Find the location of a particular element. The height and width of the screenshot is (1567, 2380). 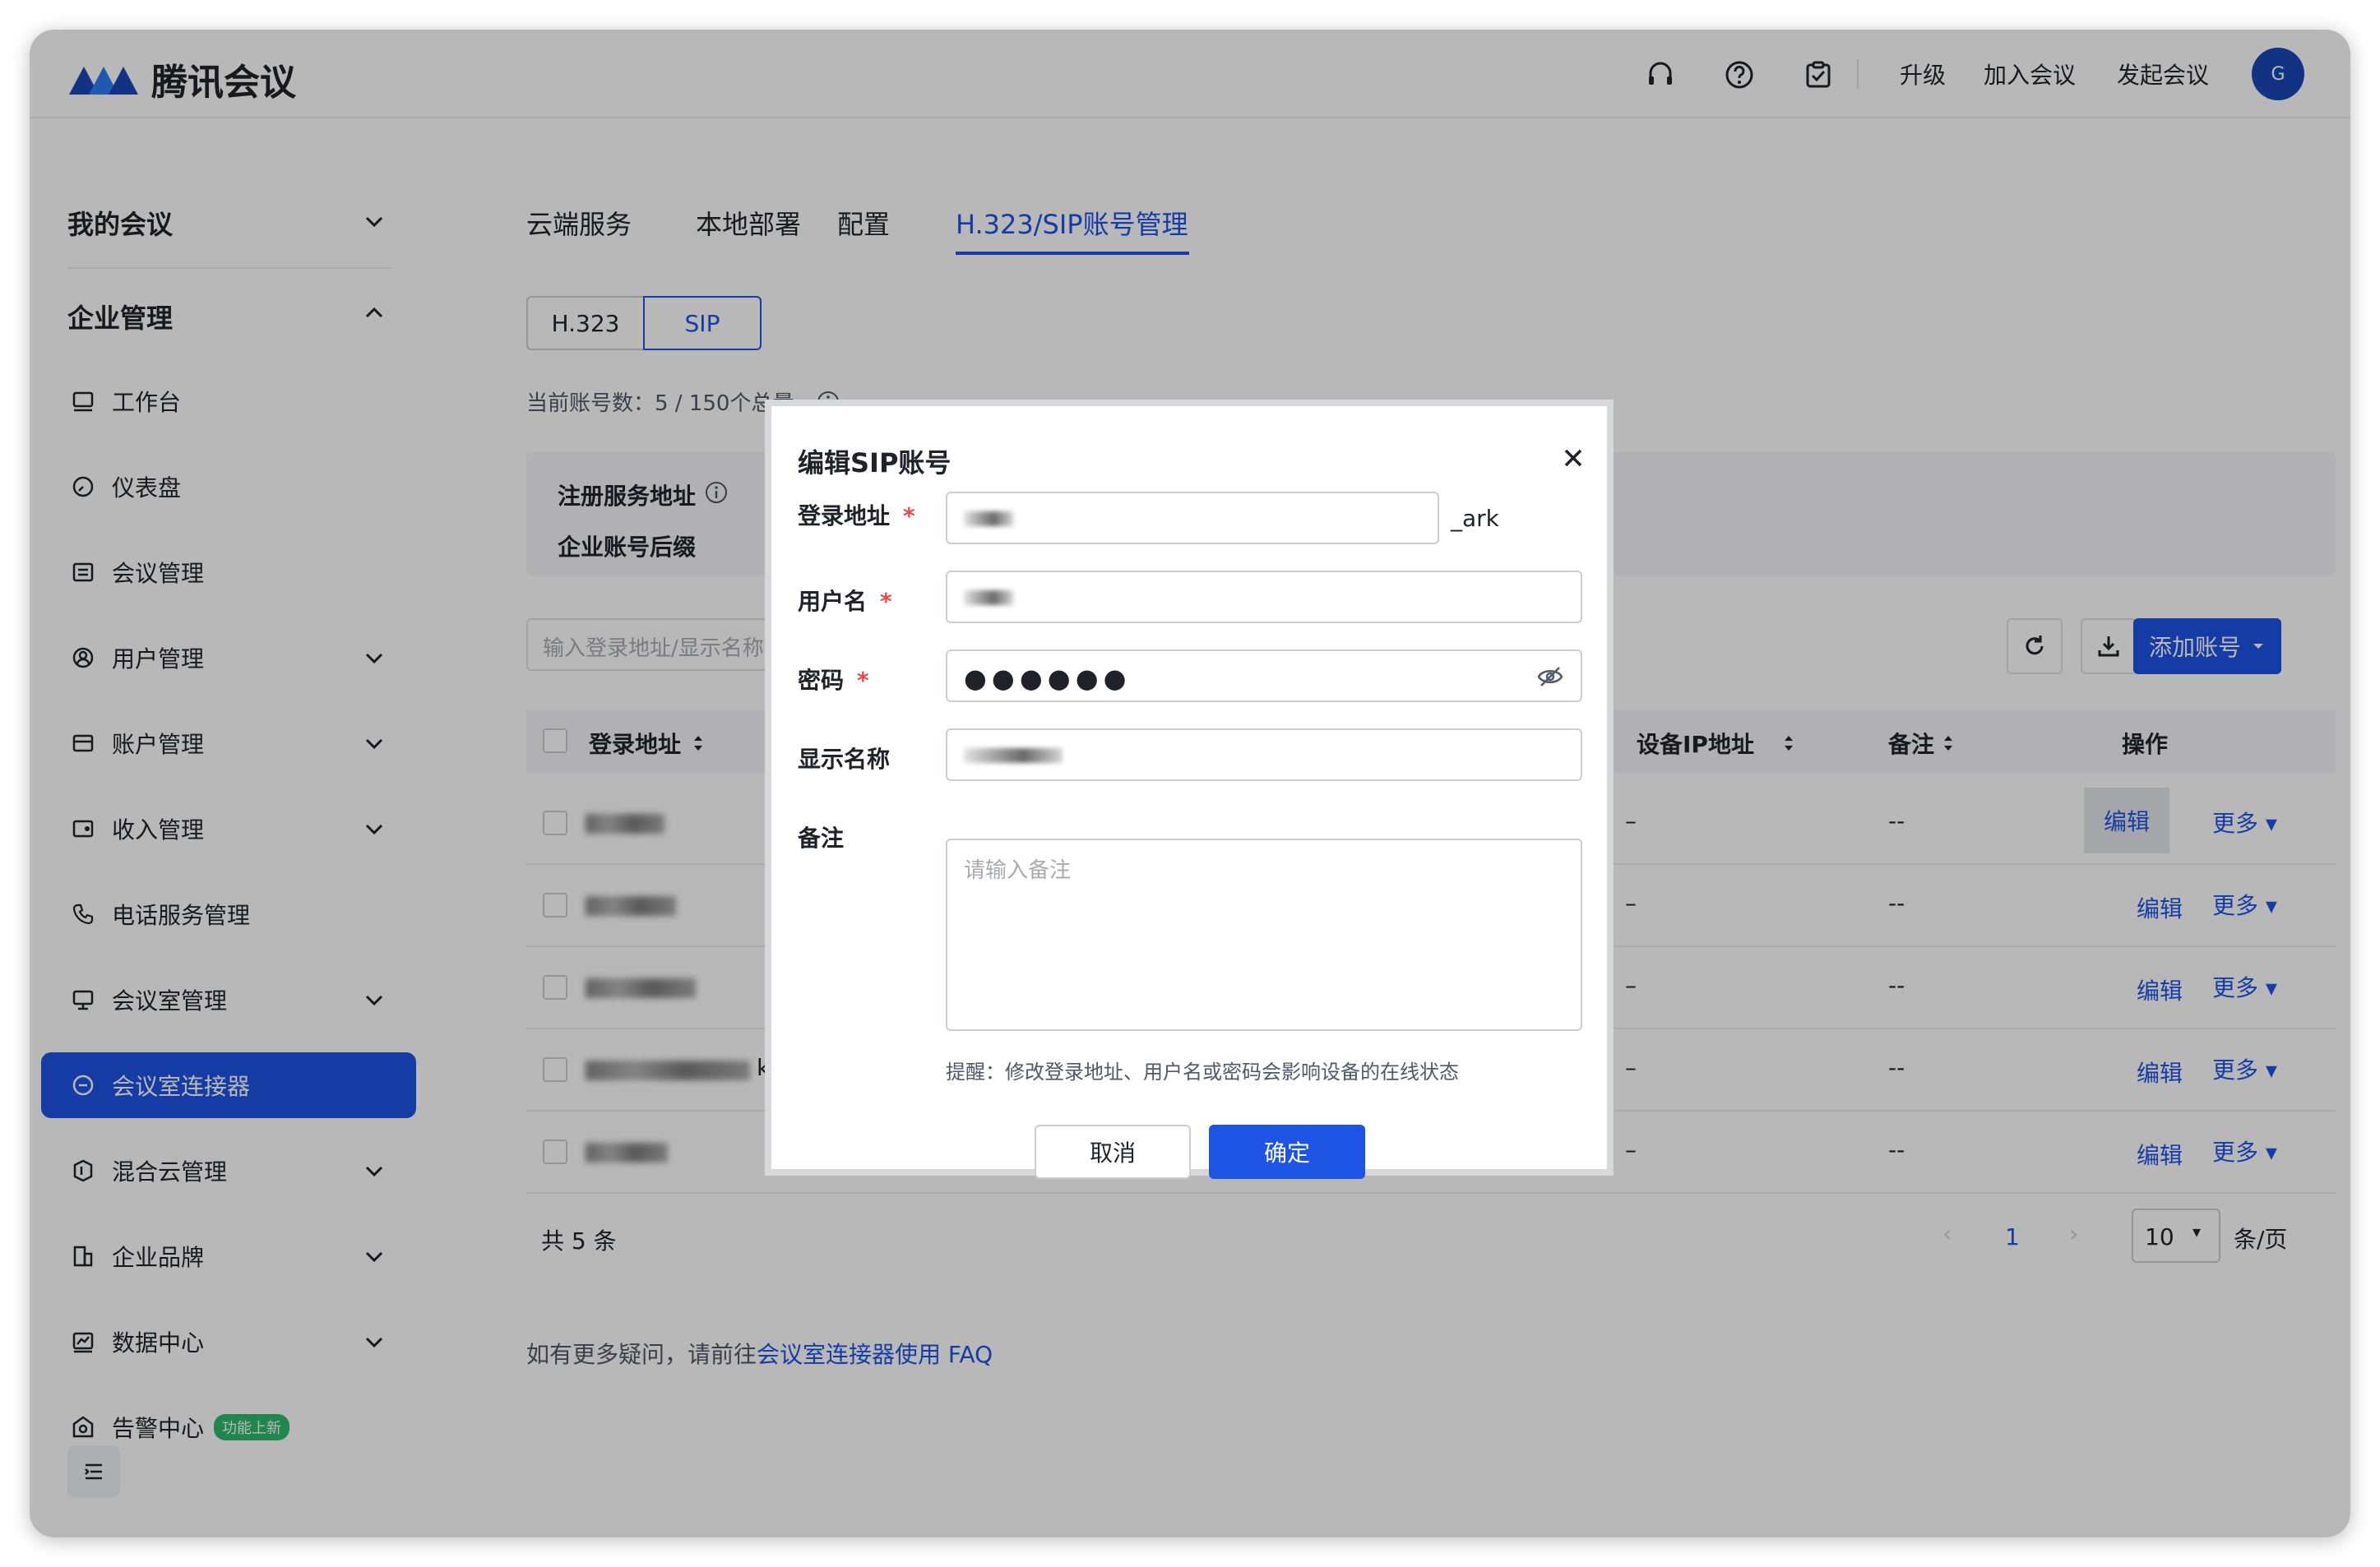

login-suffix: _ark is located at coordinates (1475, 518).